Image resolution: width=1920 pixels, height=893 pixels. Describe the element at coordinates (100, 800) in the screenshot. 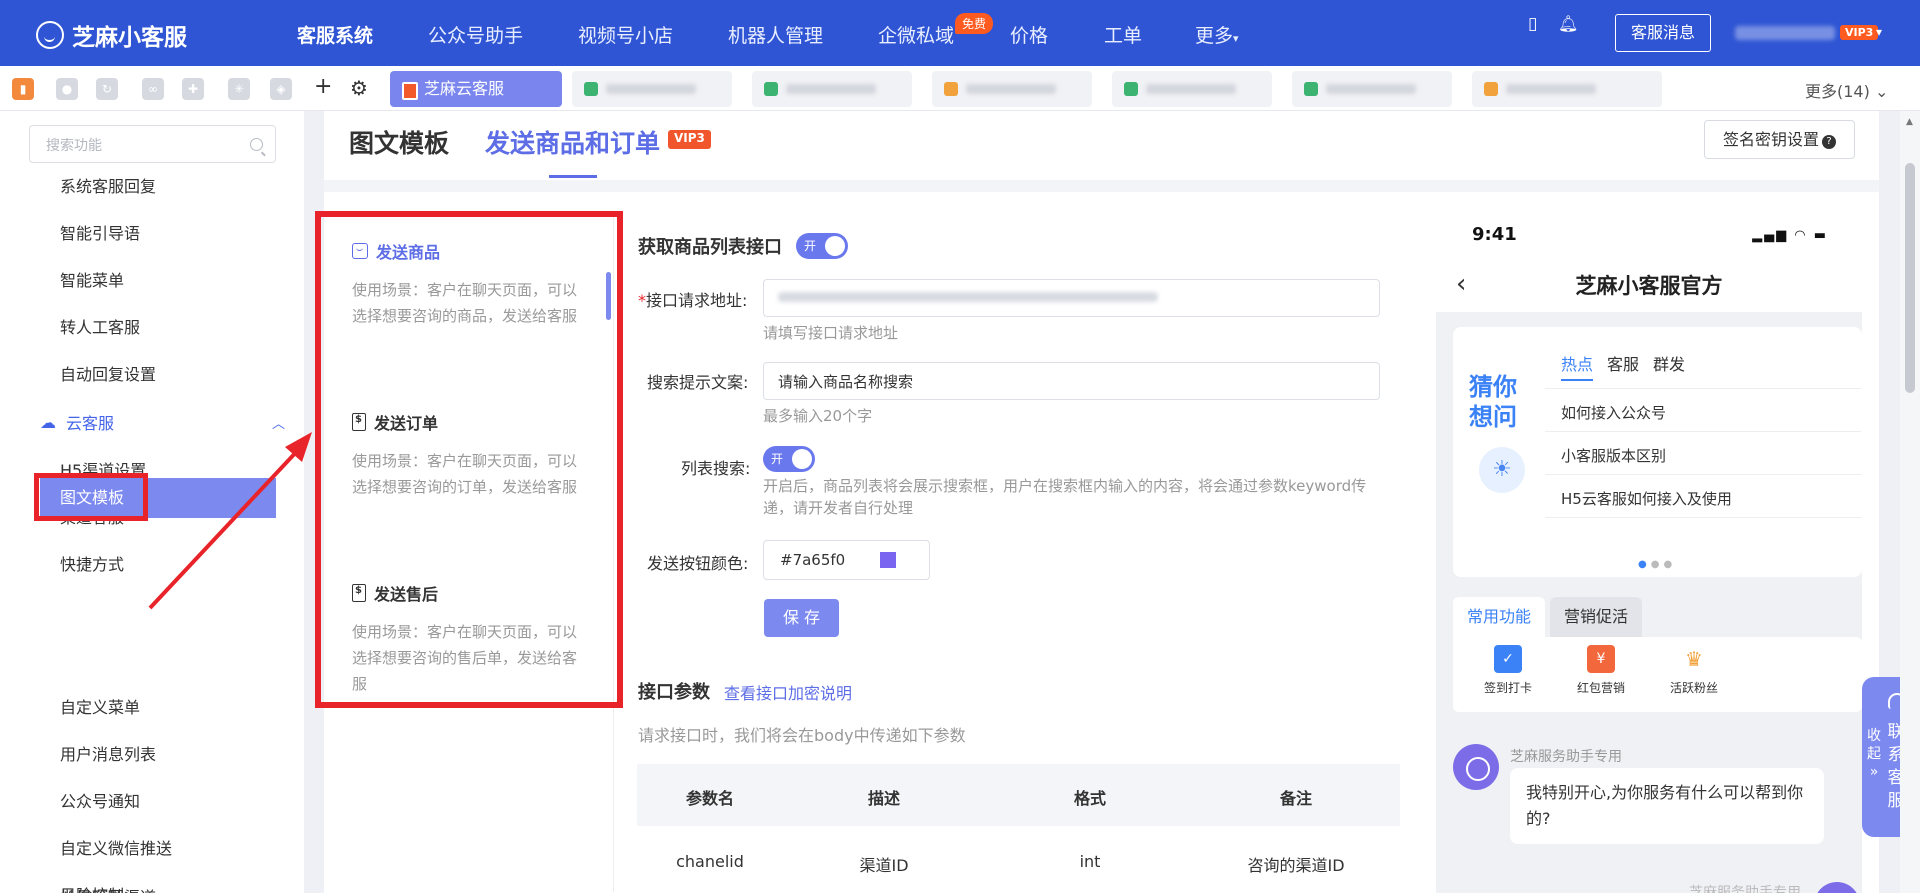

I see `sidebar-item-gzh-notify: 公众号通知` at that location.